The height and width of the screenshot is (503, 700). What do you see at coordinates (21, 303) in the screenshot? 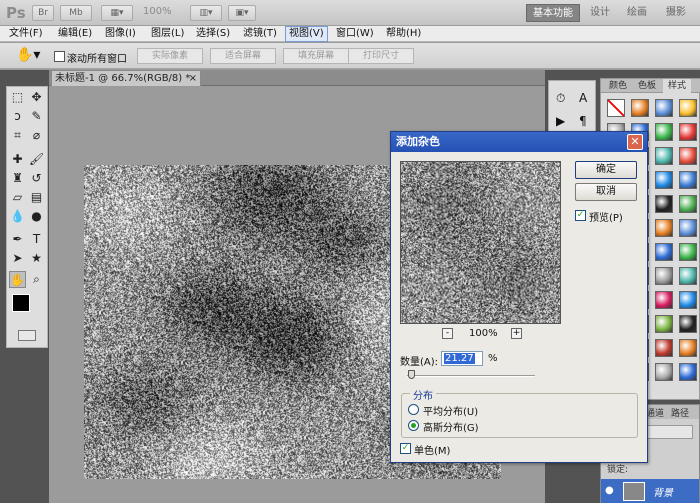
I see `foreground-color-swatch` at bounding box center [21, 303].